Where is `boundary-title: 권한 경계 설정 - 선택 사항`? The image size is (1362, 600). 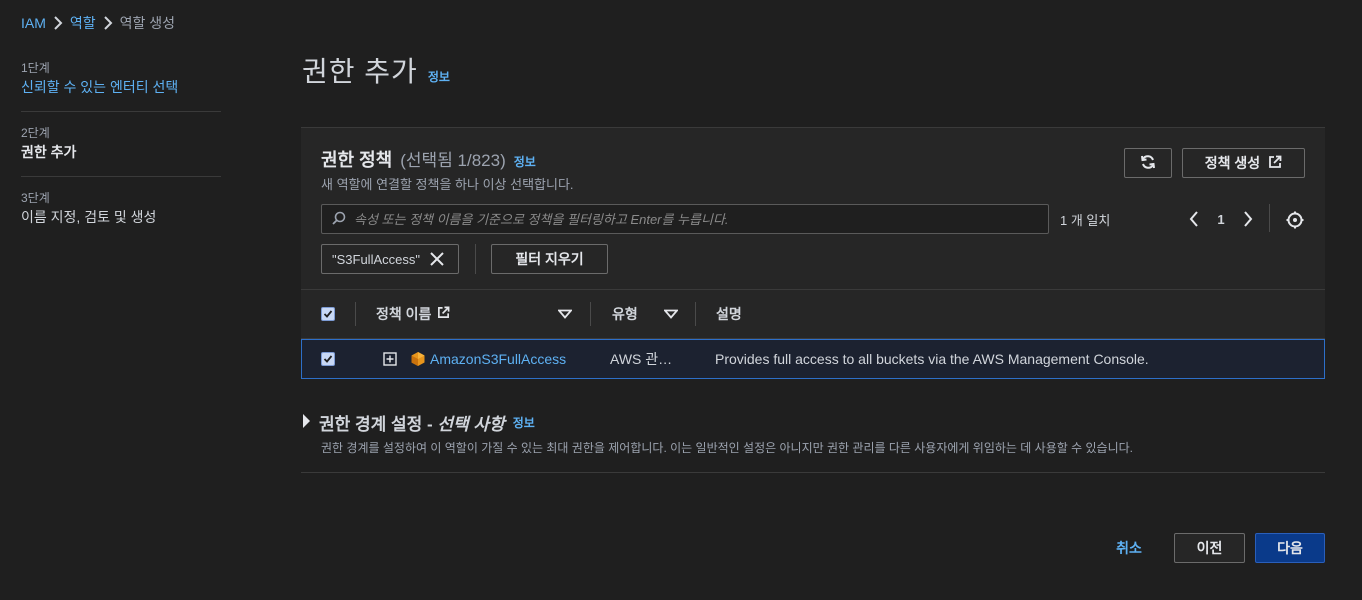 boundary-title: 권한 경계 설정 - 선택 사항 is located at coordinates (412, 422).